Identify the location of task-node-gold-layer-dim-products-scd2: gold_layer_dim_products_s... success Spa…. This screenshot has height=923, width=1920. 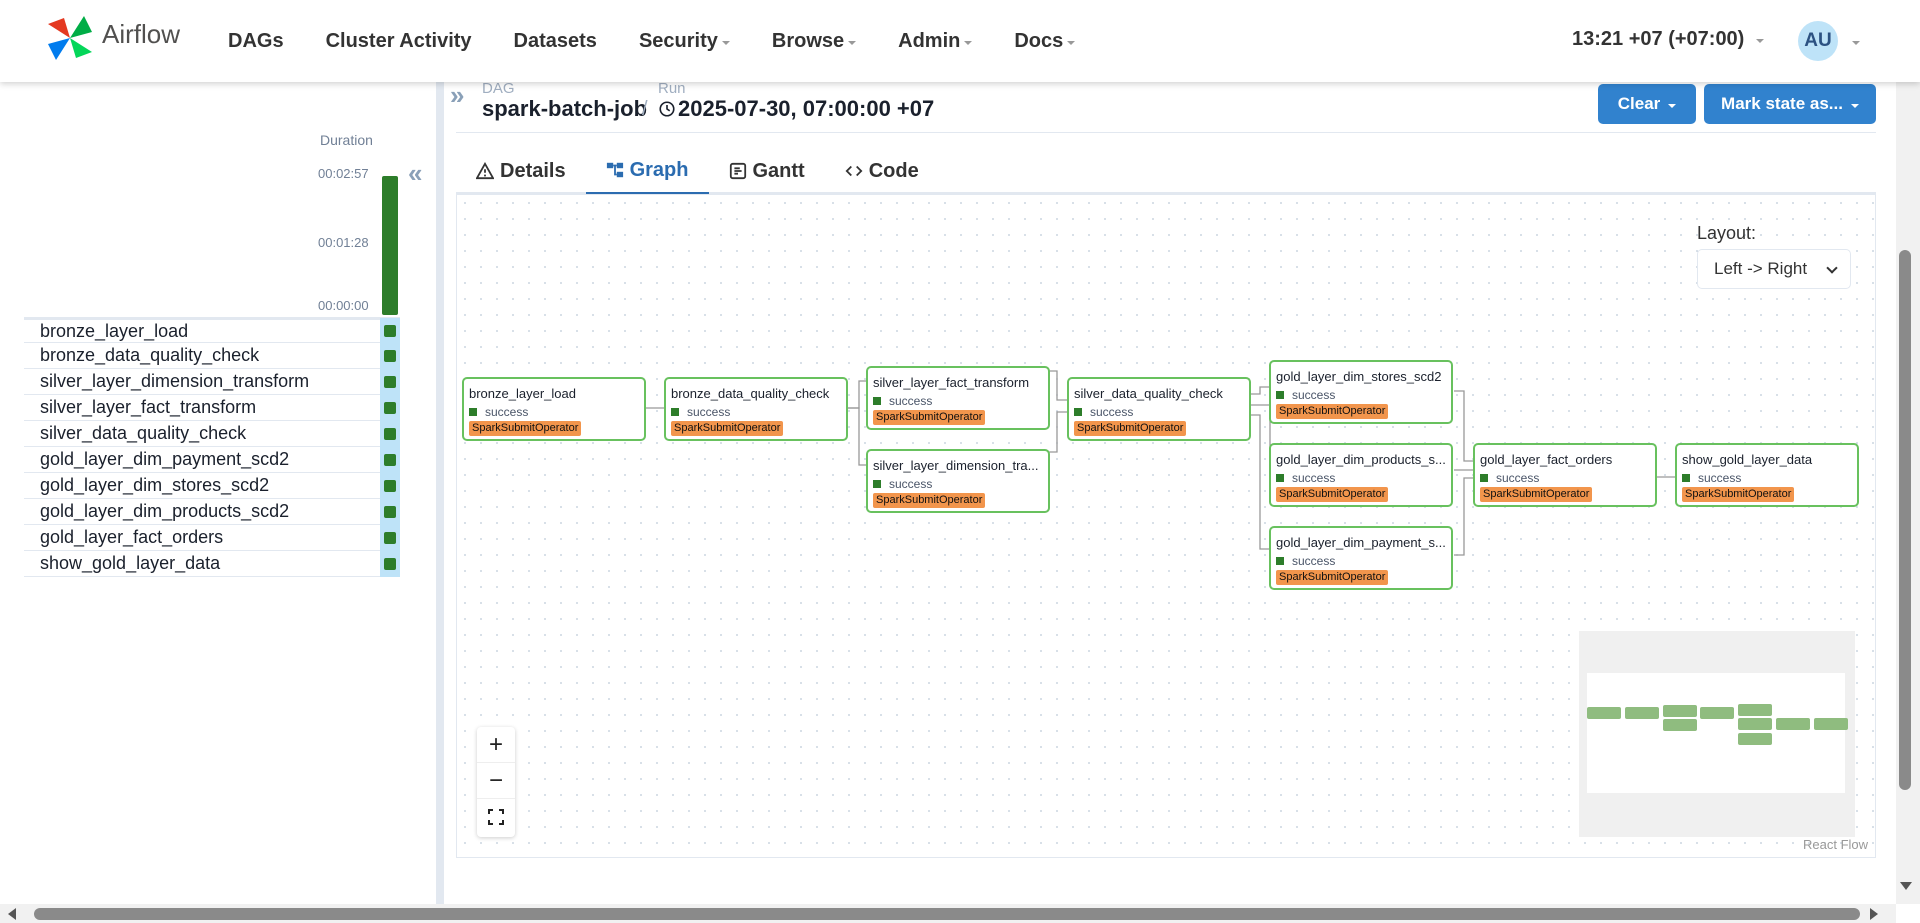
(1361, 475).